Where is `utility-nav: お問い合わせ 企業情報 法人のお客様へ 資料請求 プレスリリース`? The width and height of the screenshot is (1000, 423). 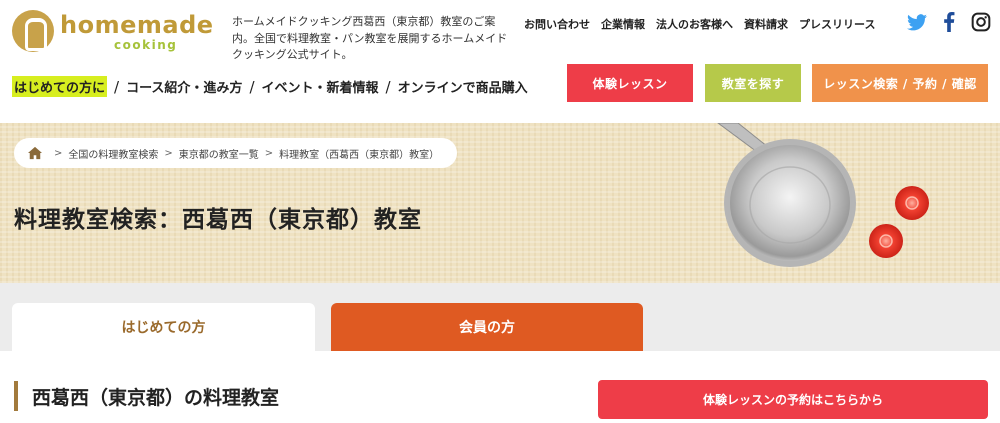
utility-nav: お問い合わせ 企業情報 法人のお客様へ 資料請求 プレスリリース is located at coordinates (699, 24).